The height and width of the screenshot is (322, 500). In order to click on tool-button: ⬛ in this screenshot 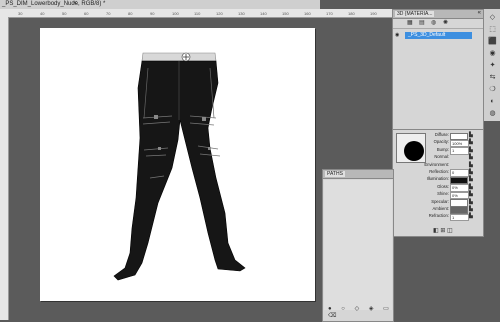, I will do `click(492, 42)`.